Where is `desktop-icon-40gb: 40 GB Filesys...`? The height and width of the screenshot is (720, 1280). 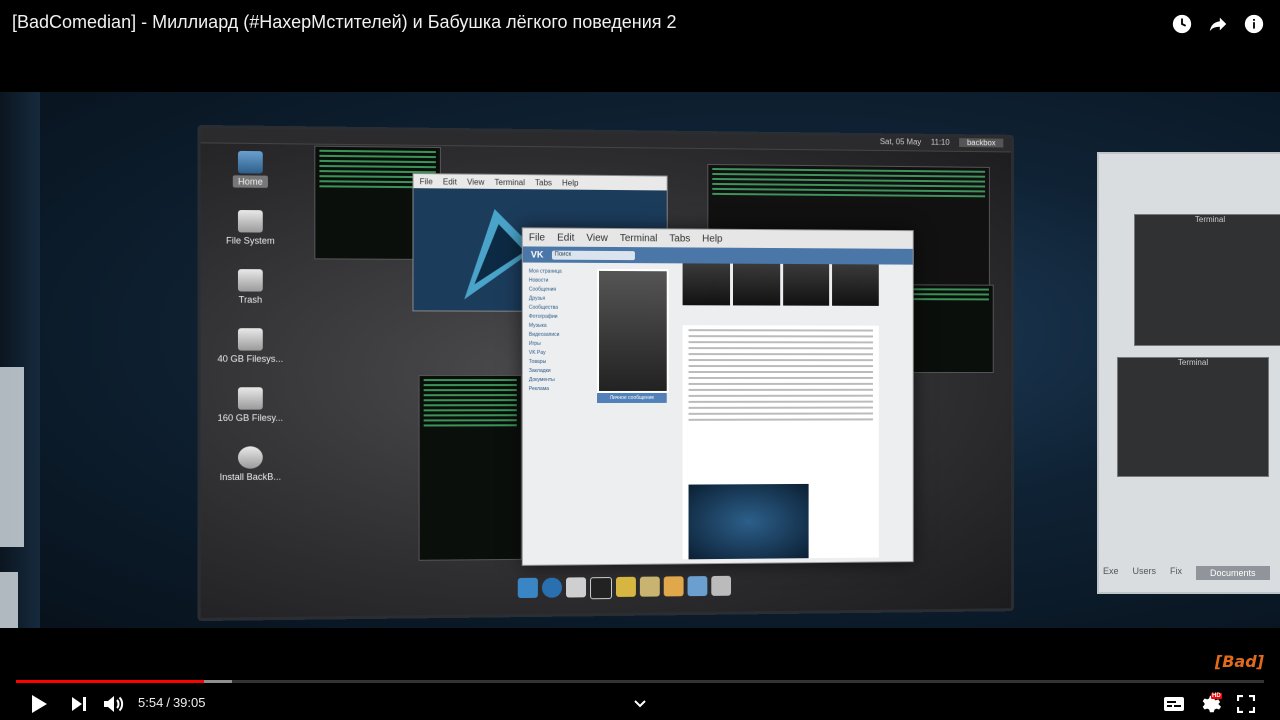
desktop-icon-40gb: 40 GB Filesys... is located at coordinates (250, 346).